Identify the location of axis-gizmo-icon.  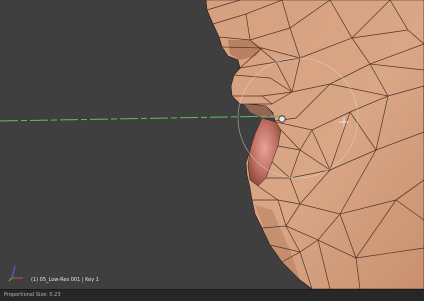
(15, 273).